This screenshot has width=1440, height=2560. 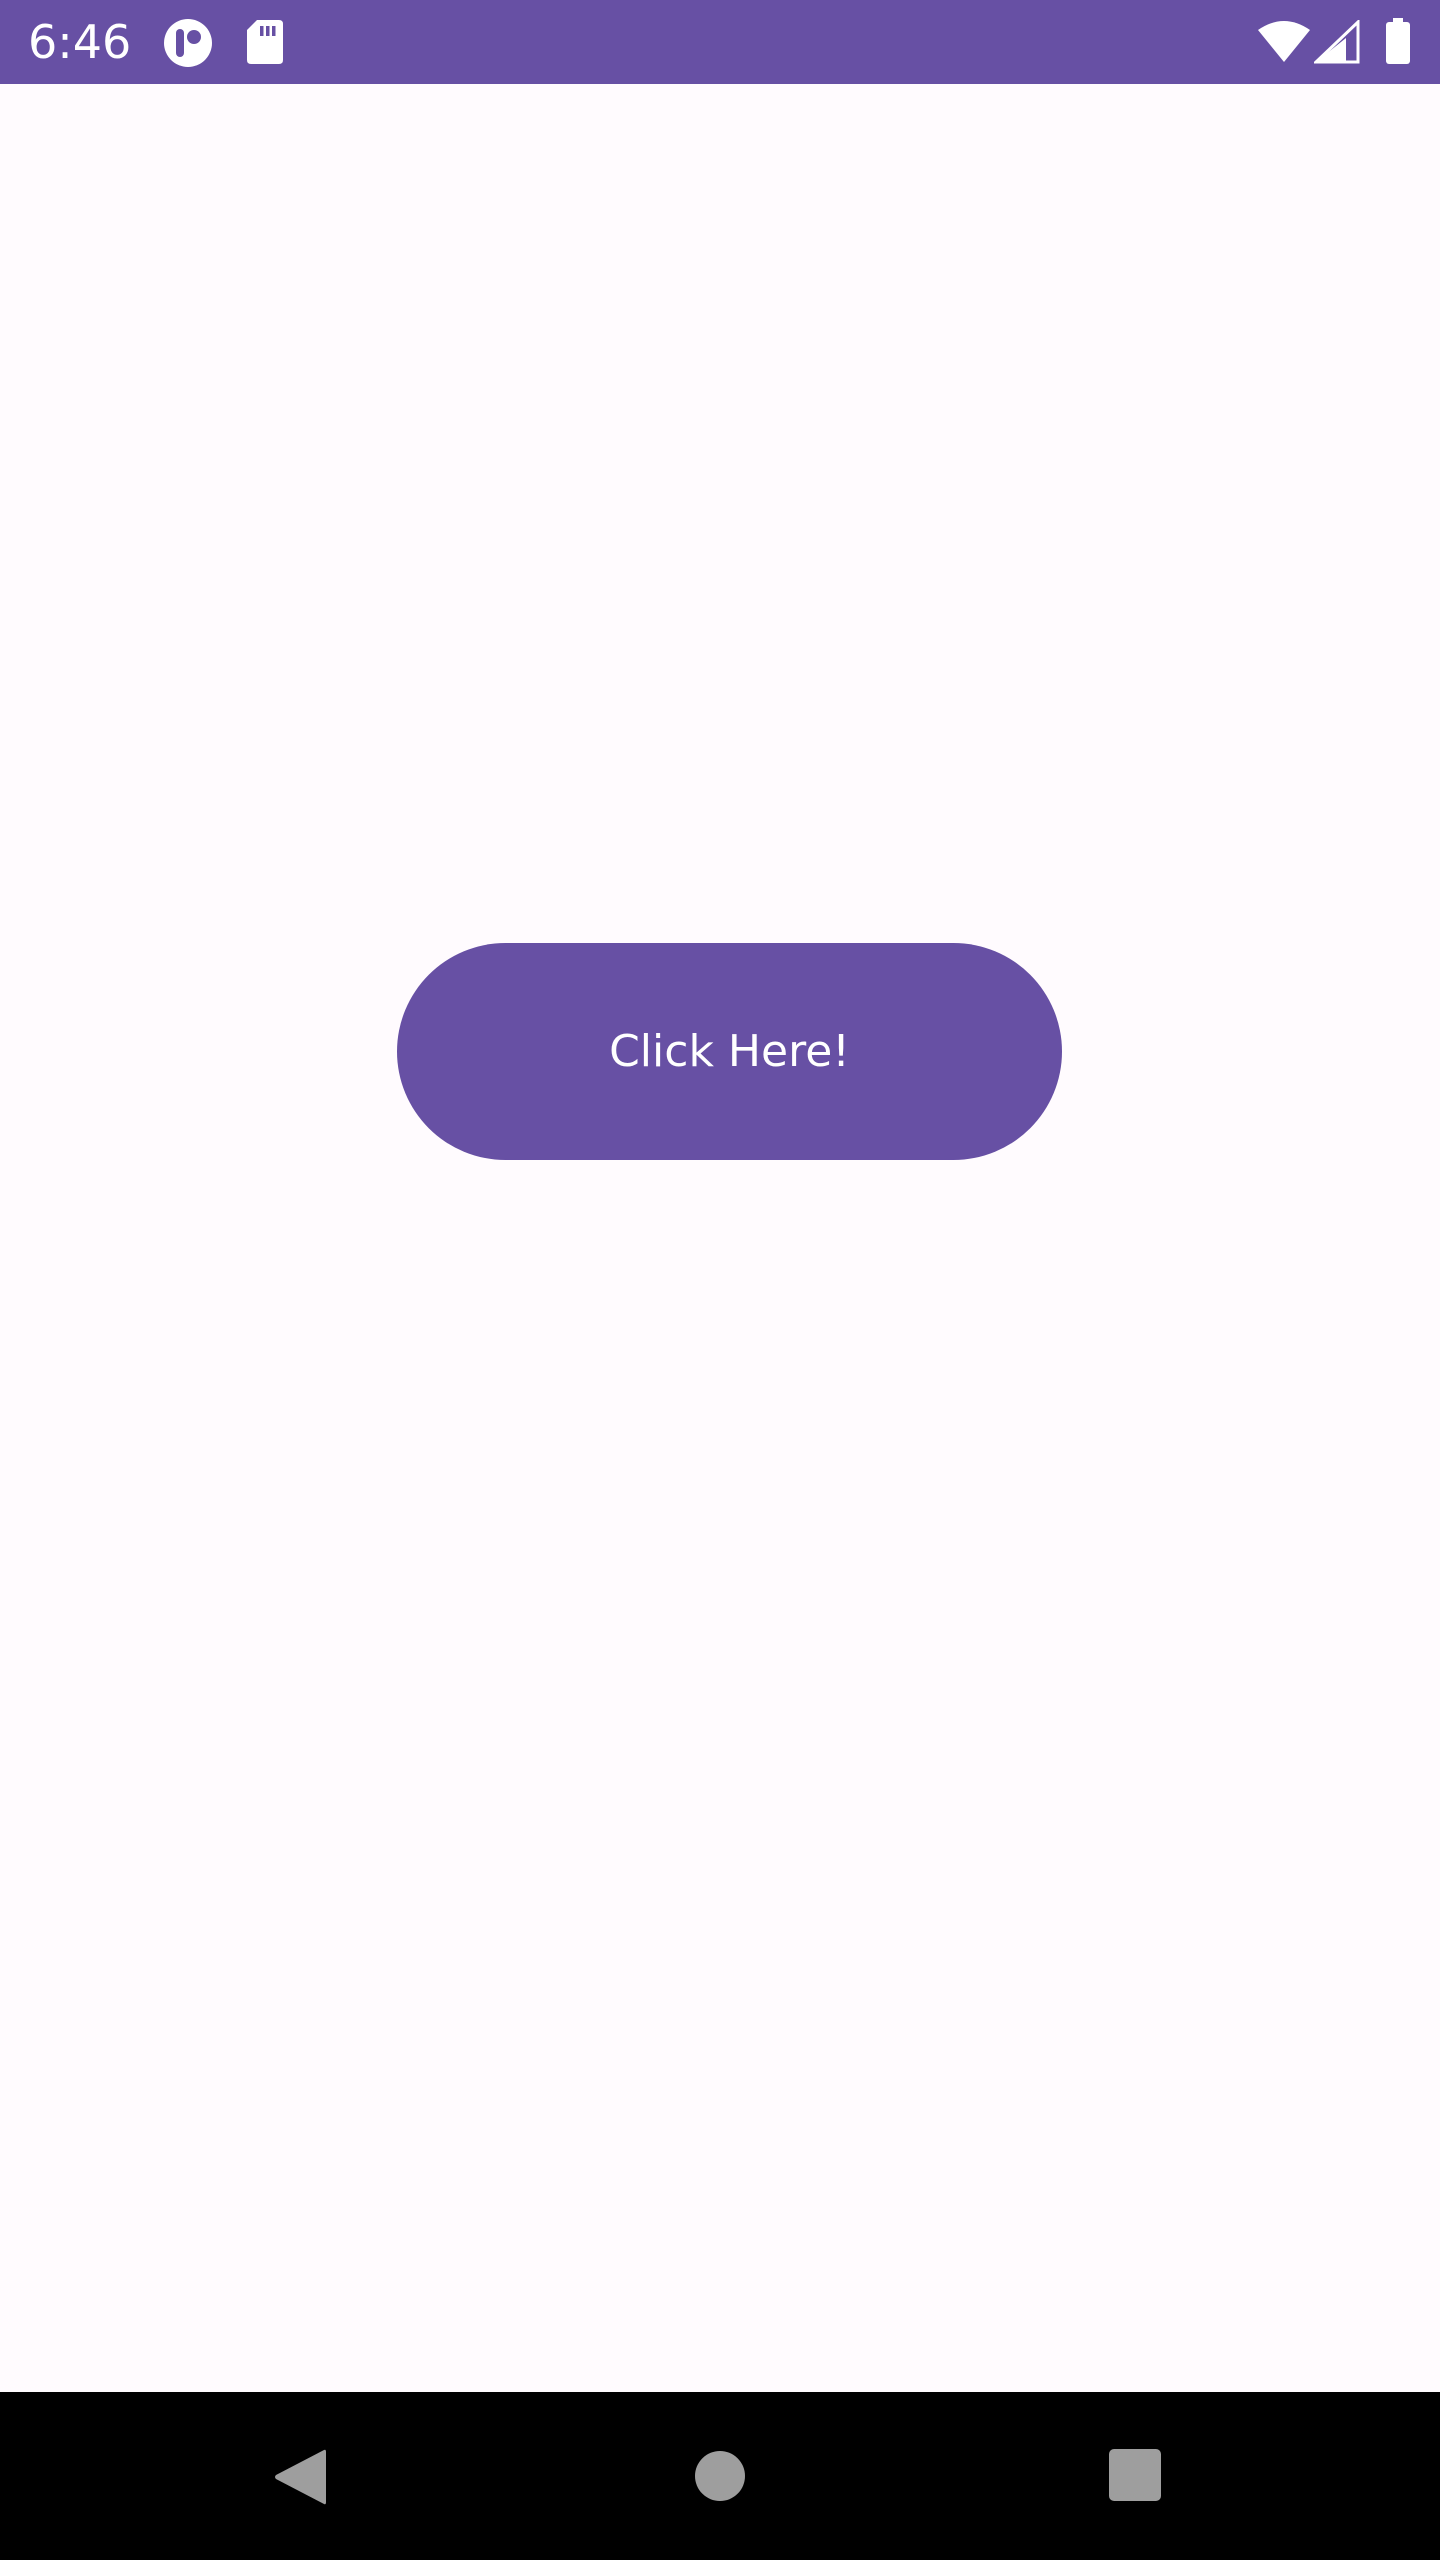 I want to click on click-here-button-label: Click Here!, so click(x=729, y=1051).